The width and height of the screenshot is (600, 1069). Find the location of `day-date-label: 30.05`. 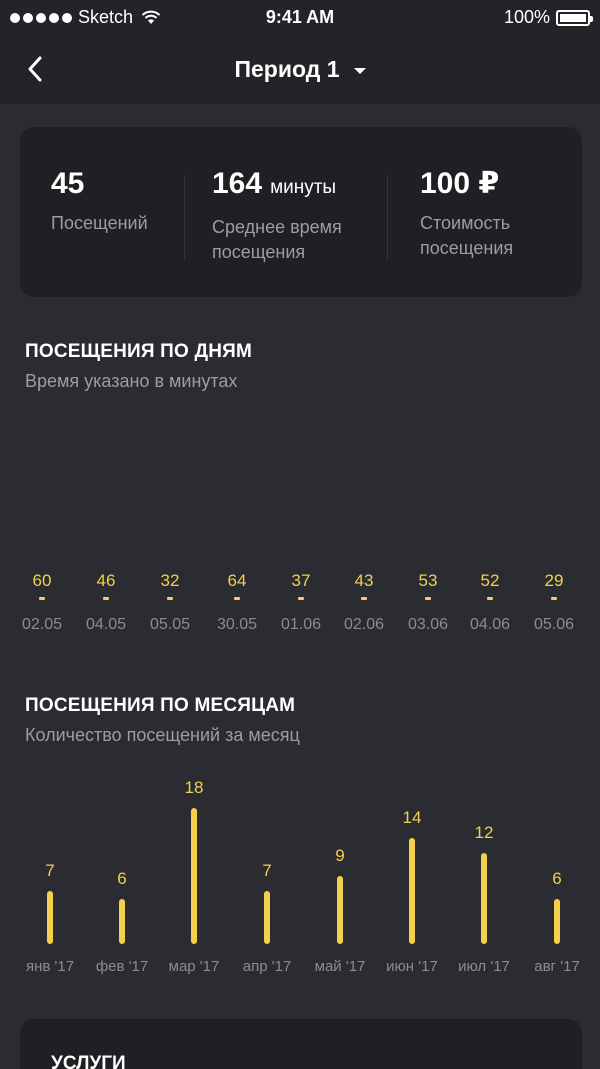

day-date-label: 30.05 is located at coordinates (237, 624).